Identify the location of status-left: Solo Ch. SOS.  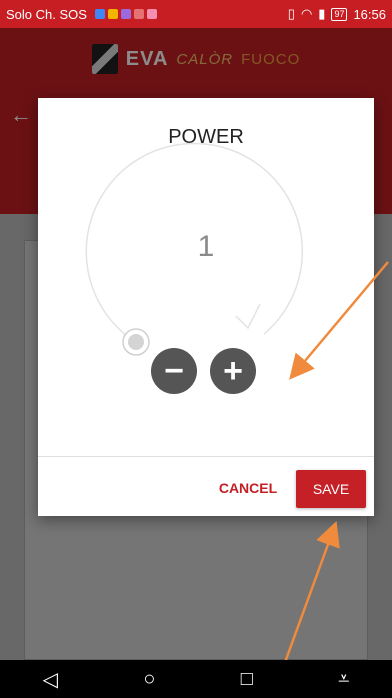
(81, 14).